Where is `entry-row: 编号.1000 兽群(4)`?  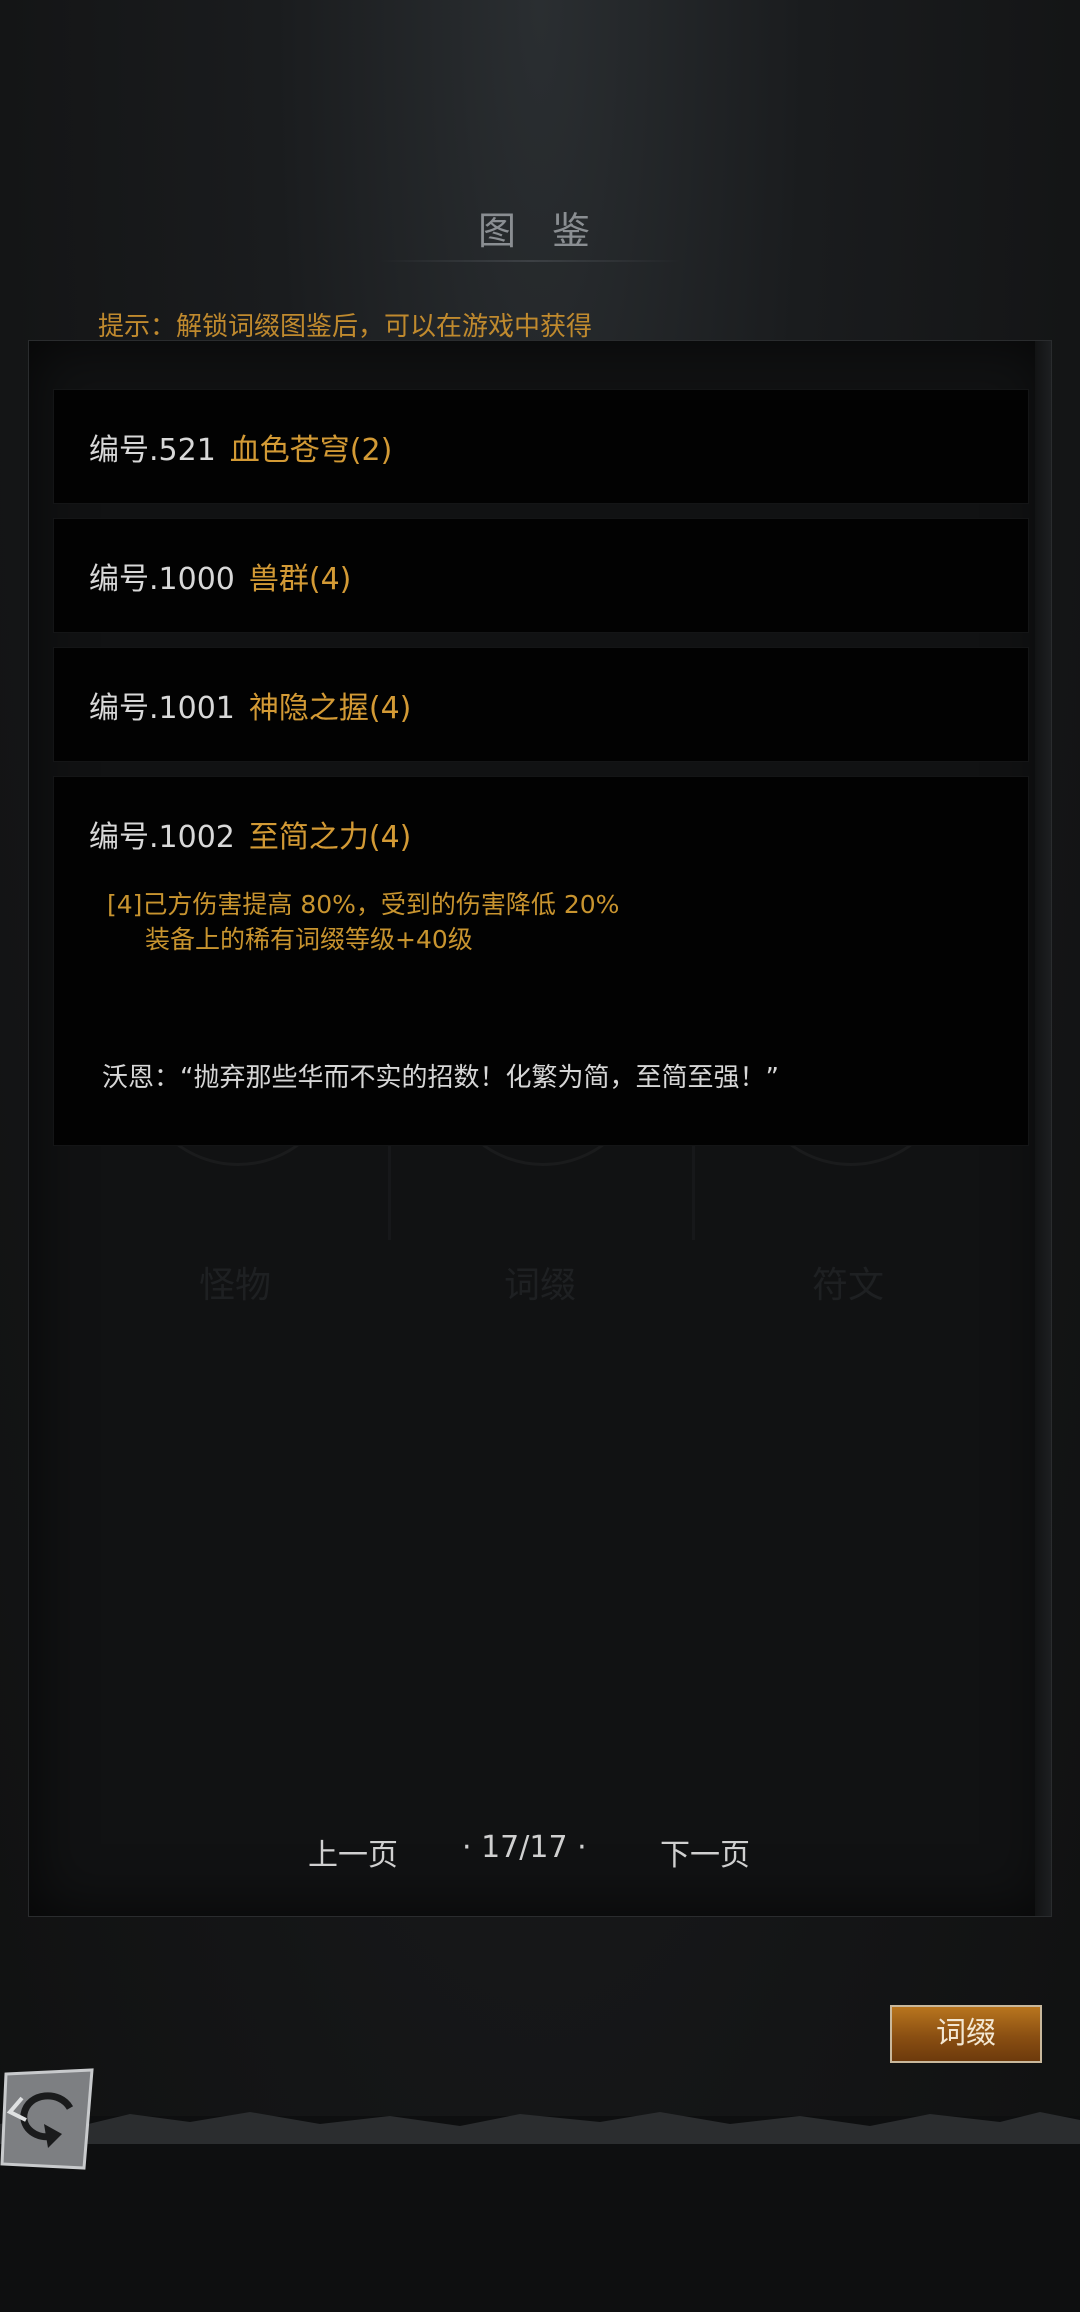
entry-row: 编号.1000 兽群(4) is located at coordinates (541, 575).